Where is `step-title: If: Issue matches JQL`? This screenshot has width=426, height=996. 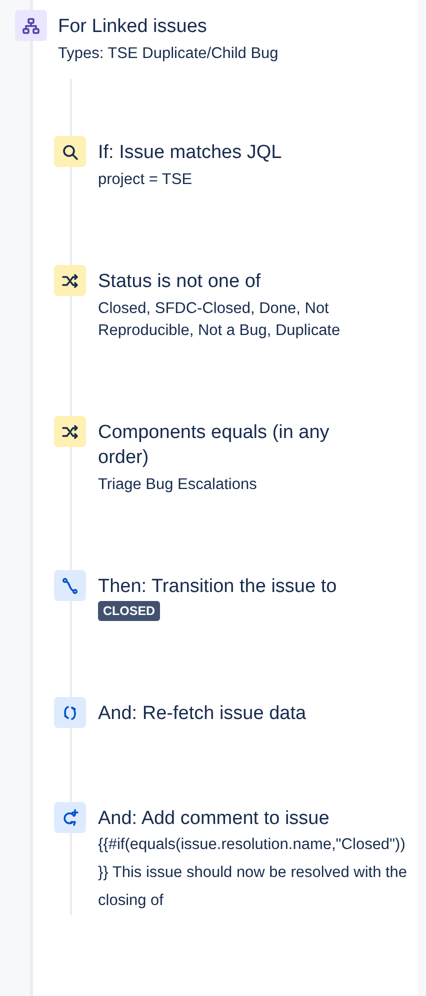 step-title: If: Issue matches JQL is located at coordinates (190, 153).